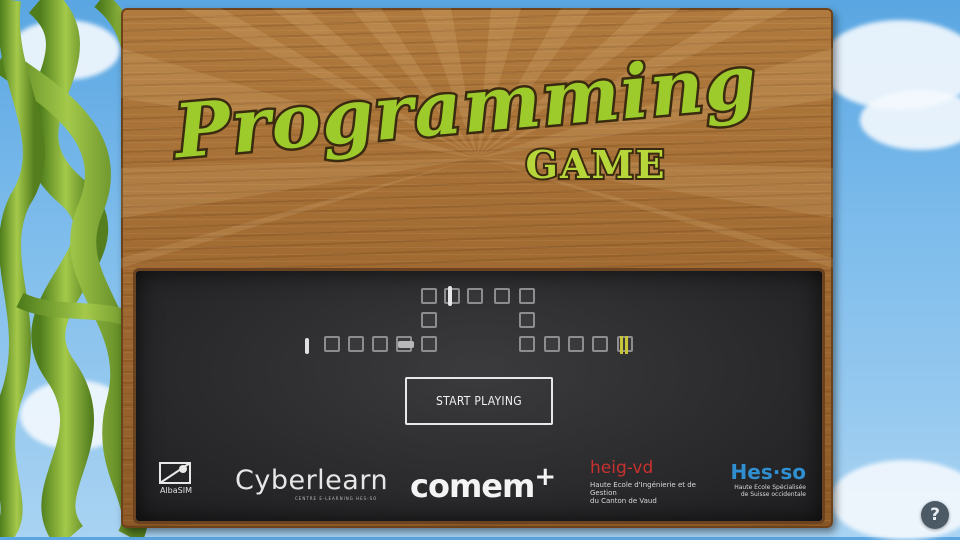 The width and height of the screenshot is (960, 540). What do you see at coordinates (175, 490) in the screenshot?
I see `albasim-label: AlbaSIM` at bounding box center [175, 490].